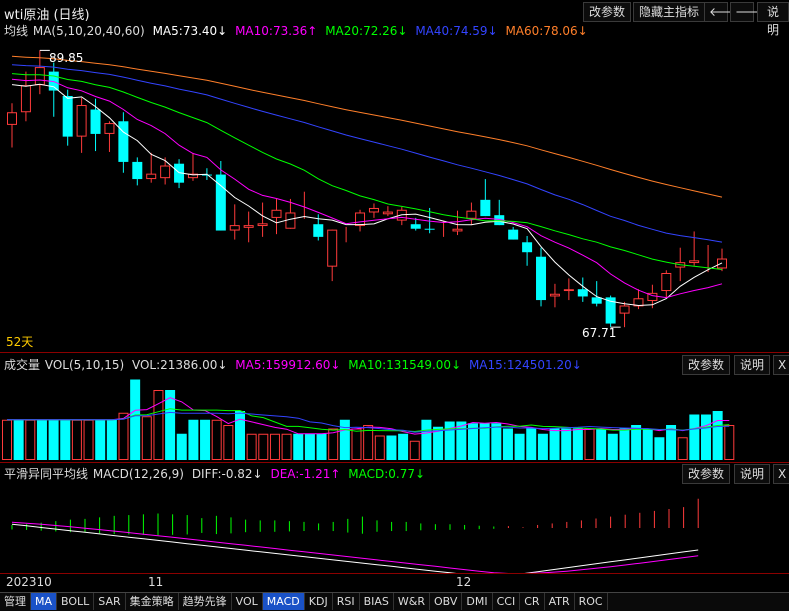 The height and width of the screenshot is (611, 789). What do you see at coordinates (591, 601) in the screenshot?
I see `tab-roc: ROC` at bounding box center [591, 601].